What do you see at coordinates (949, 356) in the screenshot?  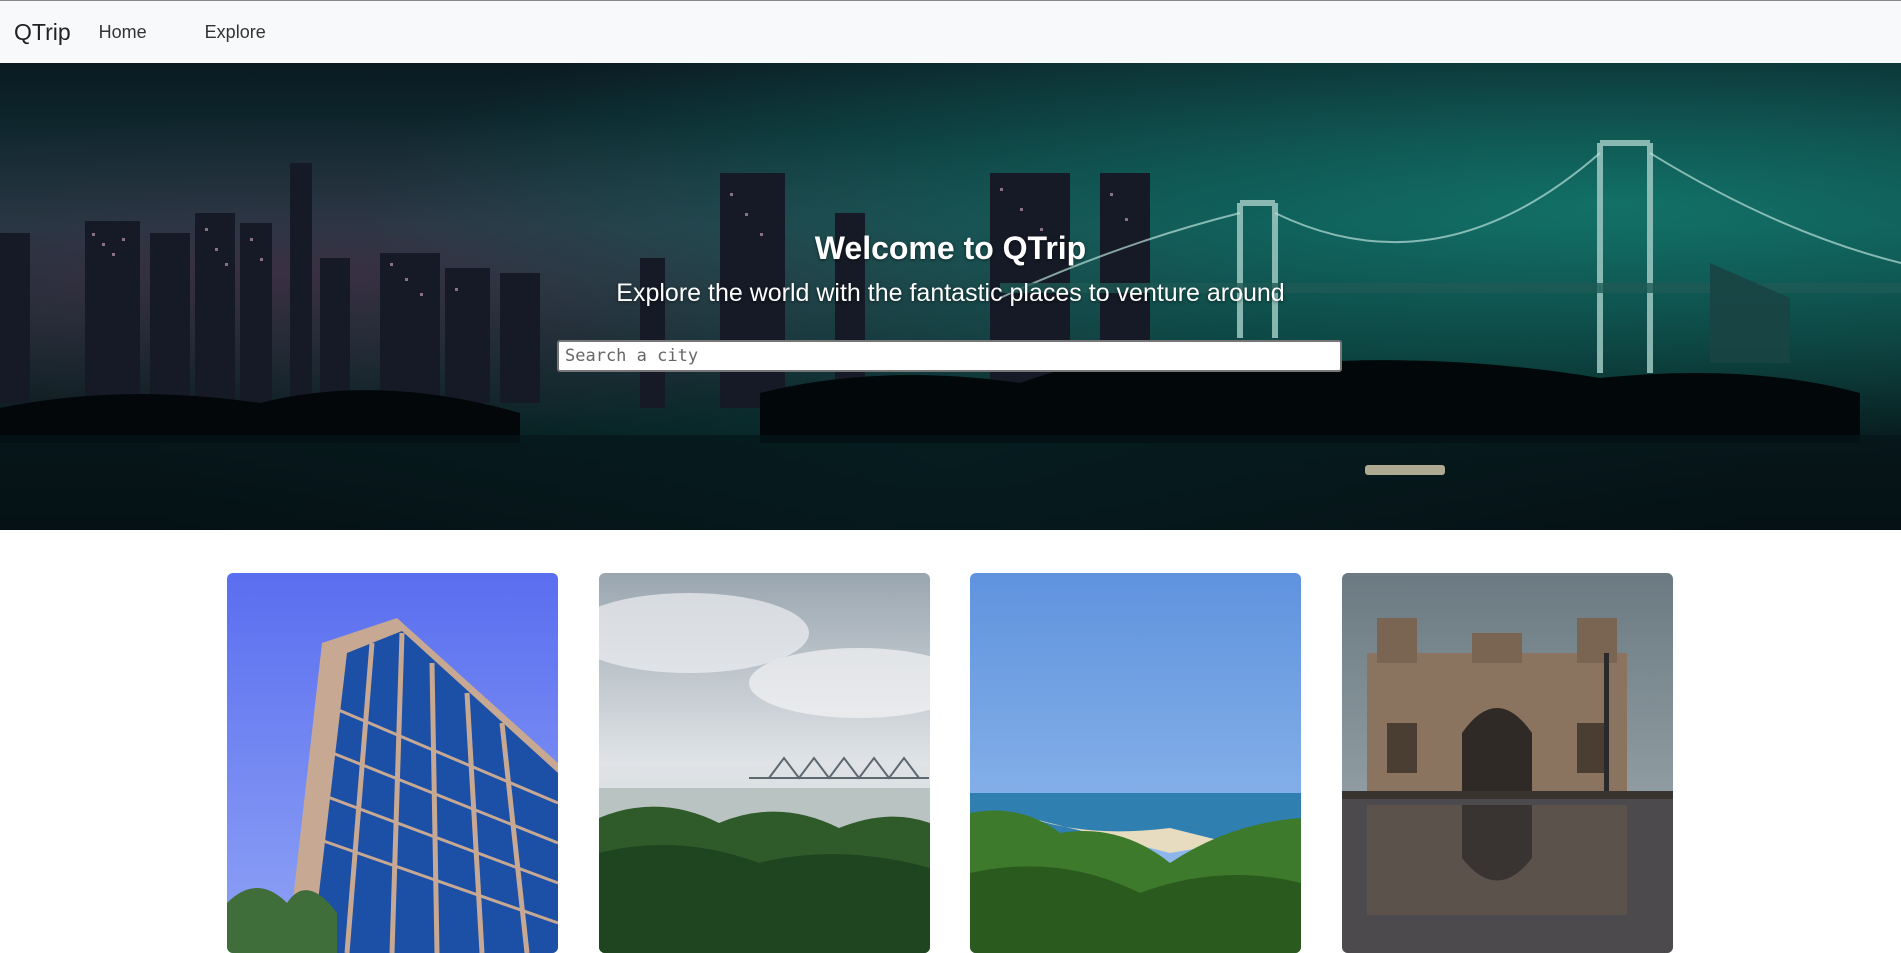 I see `city-search-input` at bounding box center [949, 356].